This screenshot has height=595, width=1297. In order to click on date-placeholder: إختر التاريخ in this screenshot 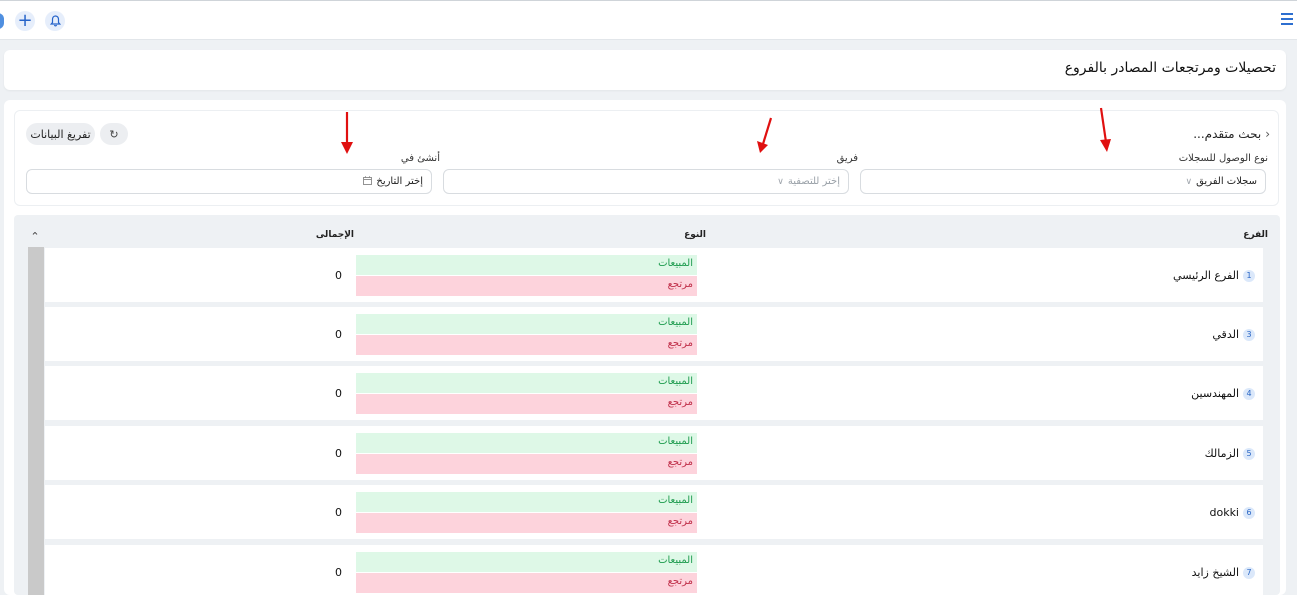, I will do `click(399, 181)`.